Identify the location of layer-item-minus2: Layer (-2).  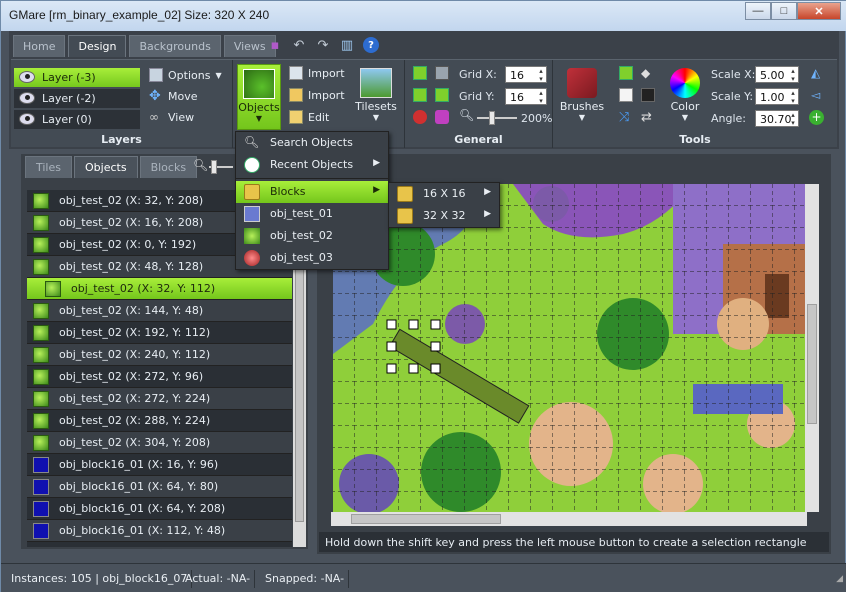
(77, 98).